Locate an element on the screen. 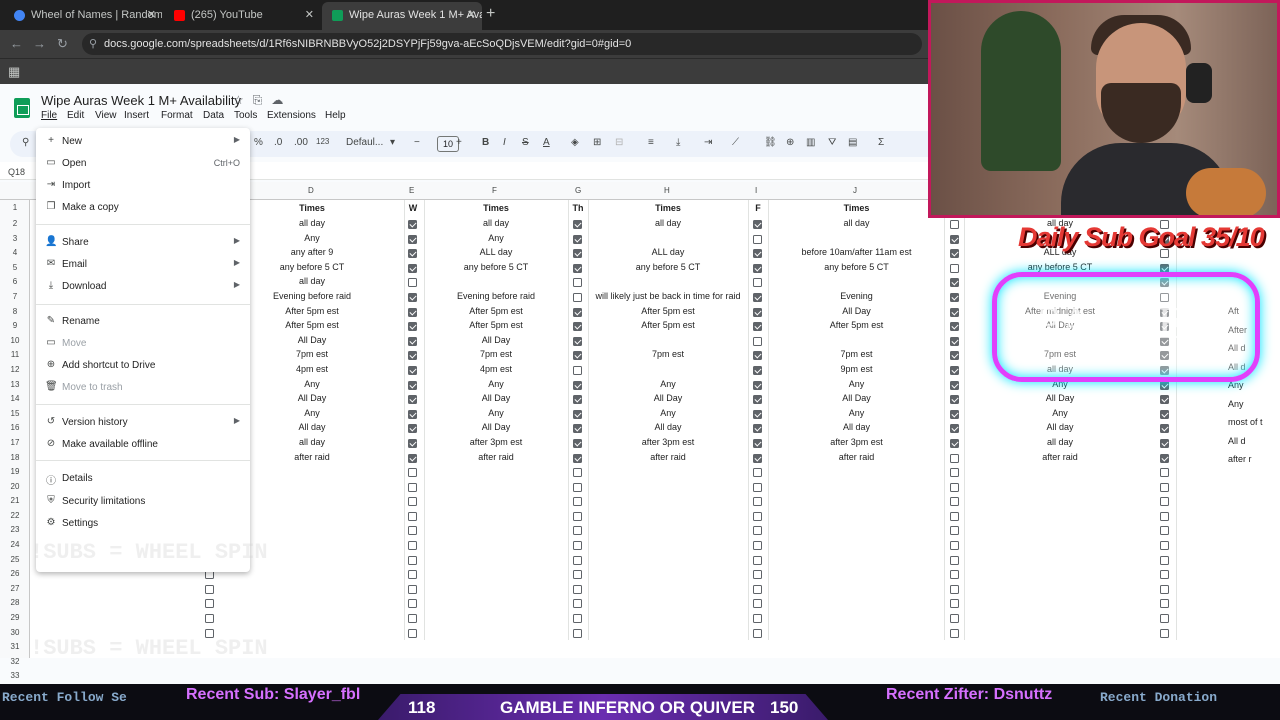 Image resolution: width=1280 pixels, height=720 pixels. number-format-button: 123 is located at coordinates (322, 141).